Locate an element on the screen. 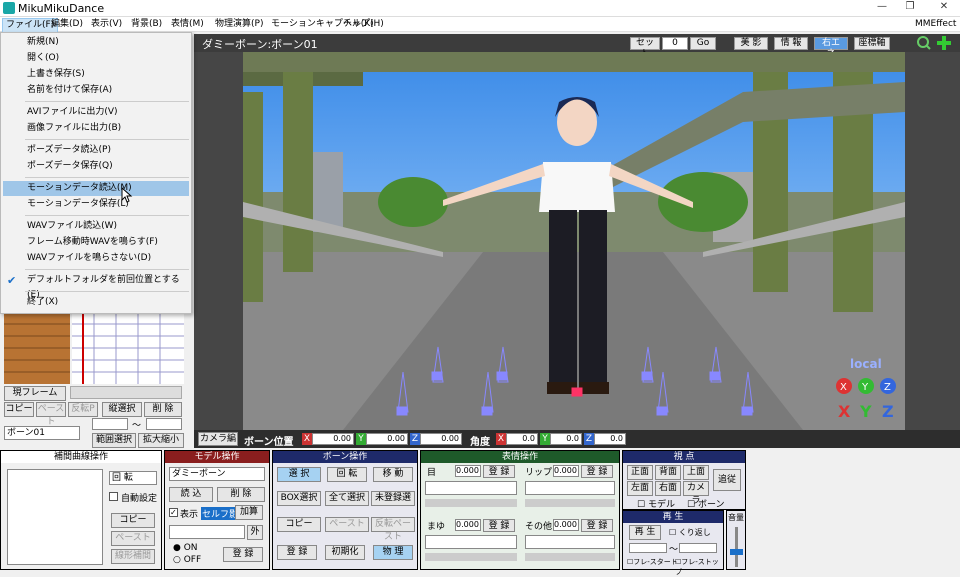  timeline-scrollbar is located at coordinates (126, 392).